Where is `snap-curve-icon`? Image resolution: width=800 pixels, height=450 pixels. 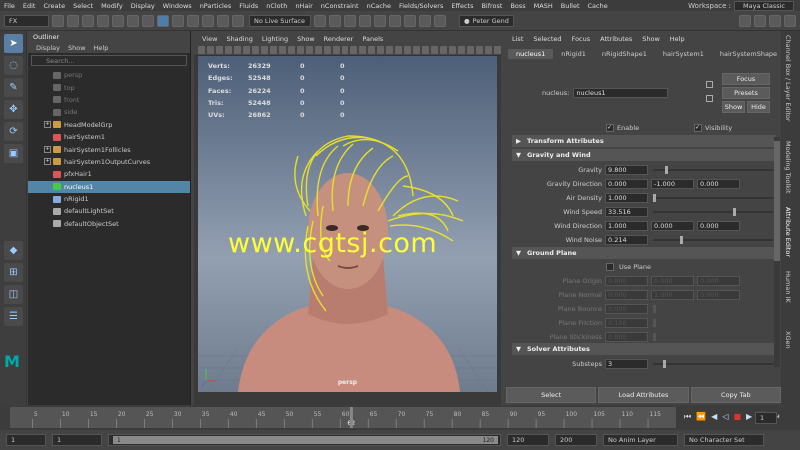
snap-curve-icon is located at coordinates (193, 20).